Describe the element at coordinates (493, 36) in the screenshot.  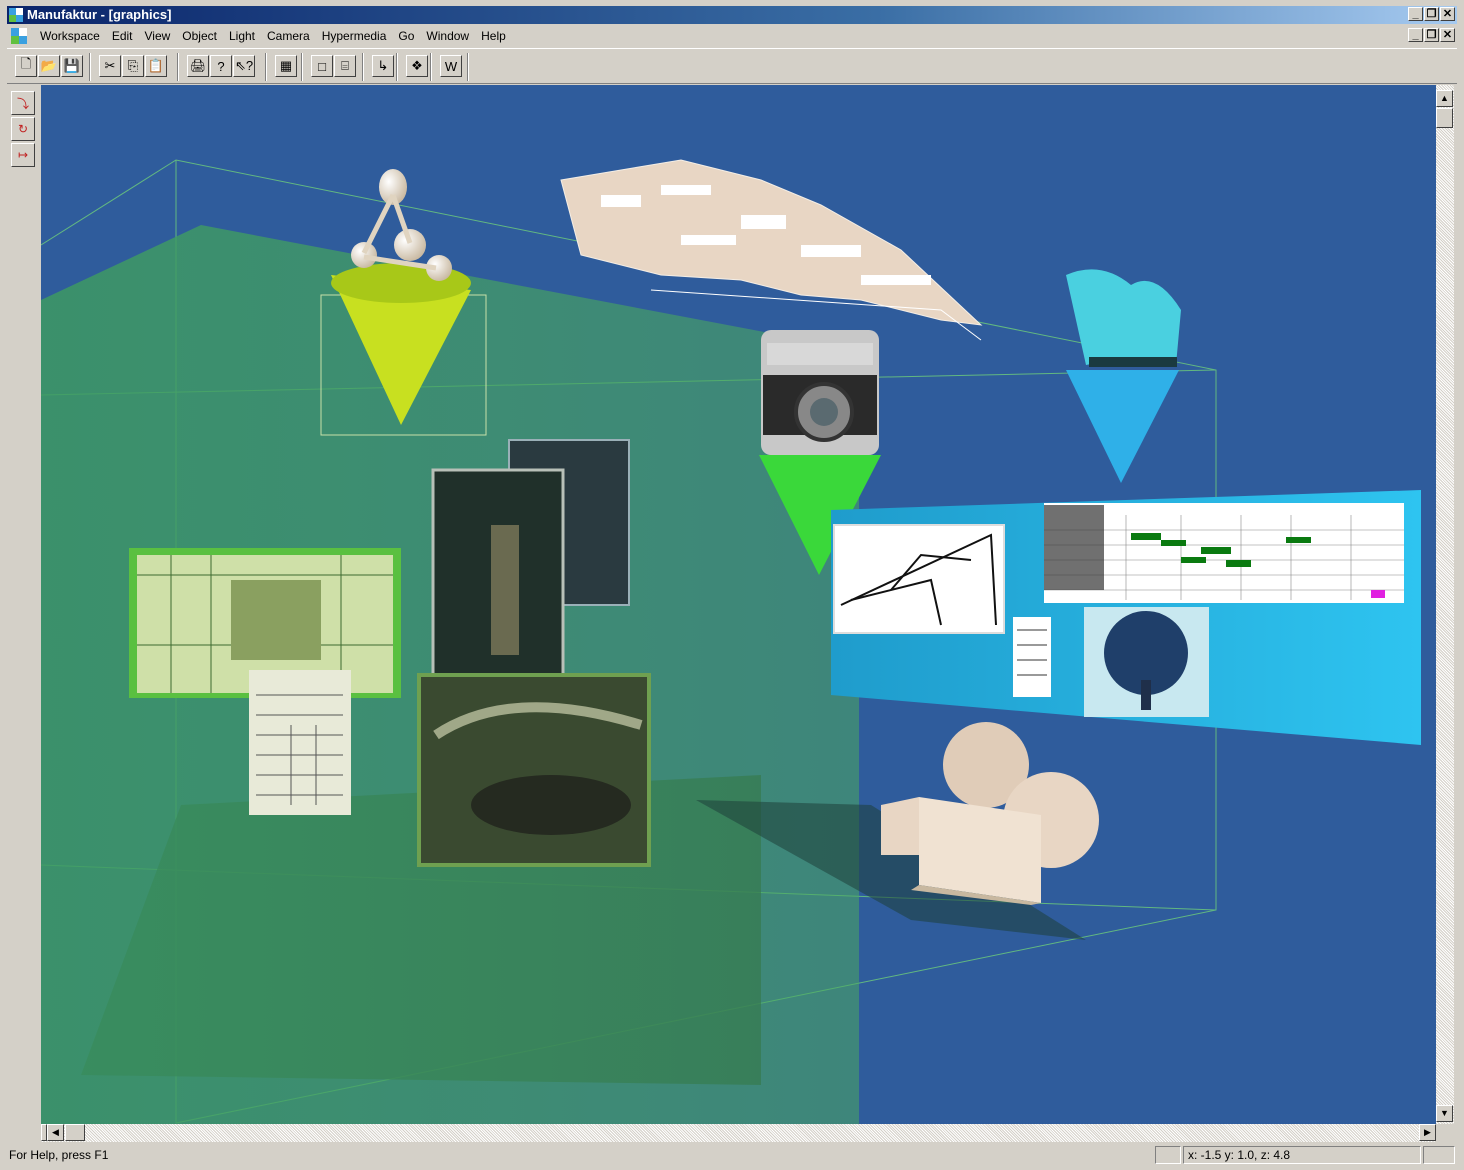
I see `menu-help: Help` at that location.